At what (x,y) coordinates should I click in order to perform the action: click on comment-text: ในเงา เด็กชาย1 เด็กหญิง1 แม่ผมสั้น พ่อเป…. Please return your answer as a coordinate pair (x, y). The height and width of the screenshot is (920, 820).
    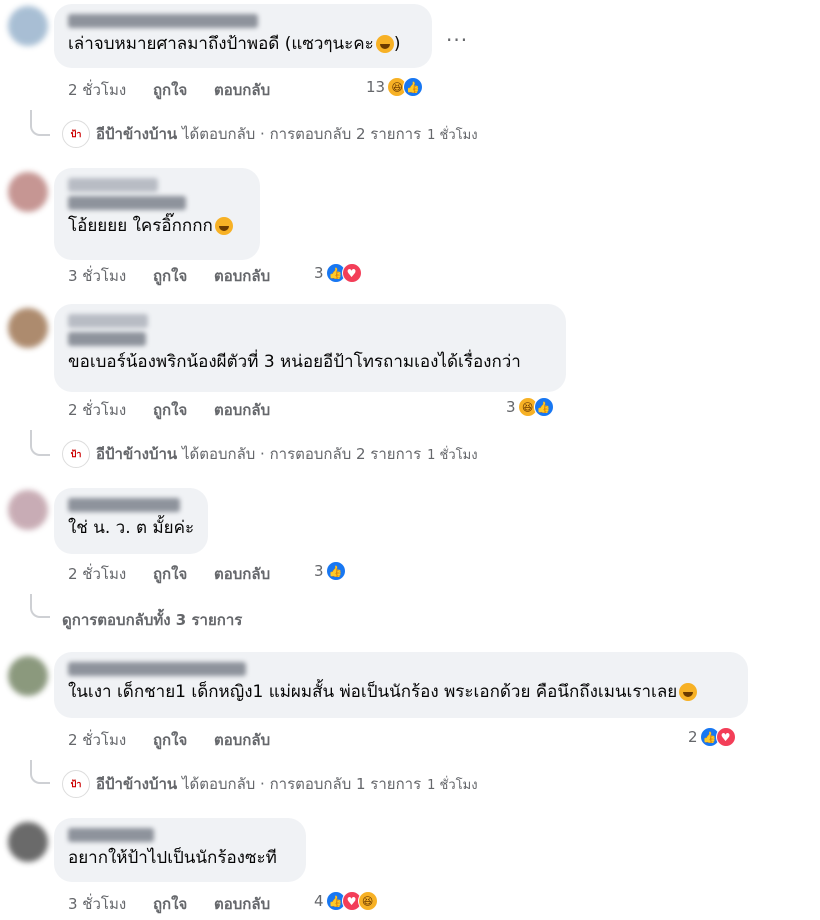
    Looking at the image, I should click on (401, 692).